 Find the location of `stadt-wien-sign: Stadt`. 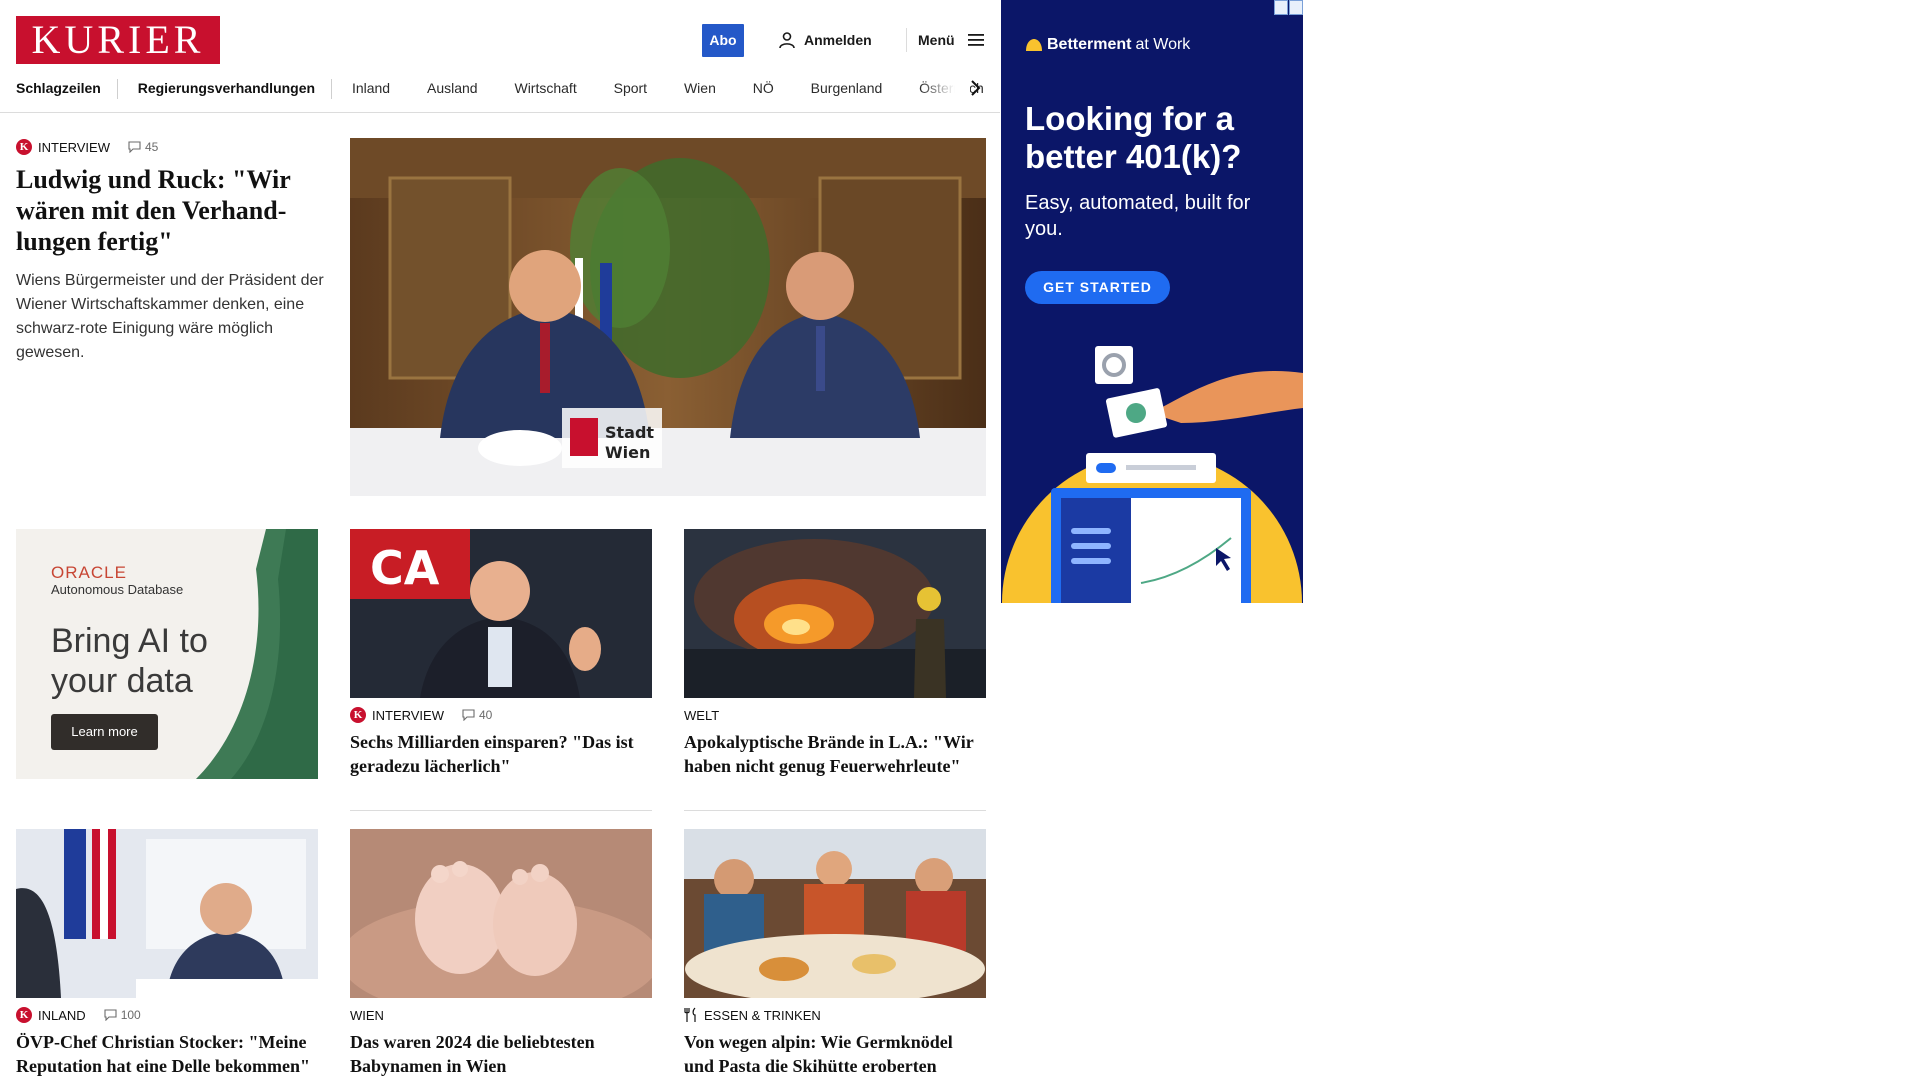

stadt-wien-sign: Stadt is located at coordinates (629, 432).